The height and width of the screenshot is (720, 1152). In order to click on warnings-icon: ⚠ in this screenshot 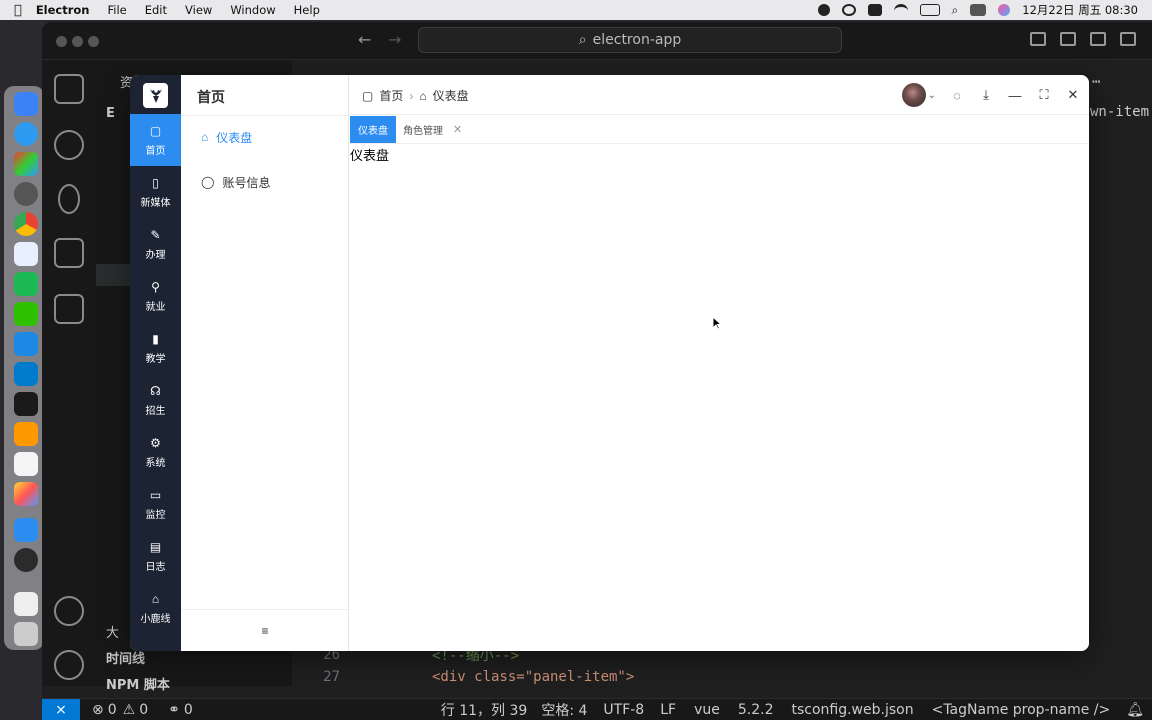, I will do `click(129, 710)`.